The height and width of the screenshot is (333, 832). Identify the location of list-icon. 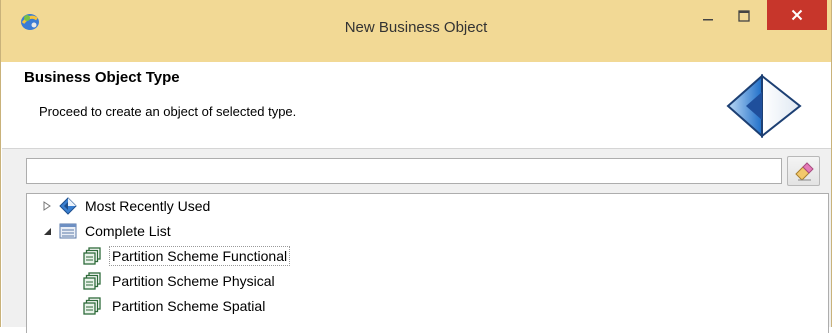
(68, 231).